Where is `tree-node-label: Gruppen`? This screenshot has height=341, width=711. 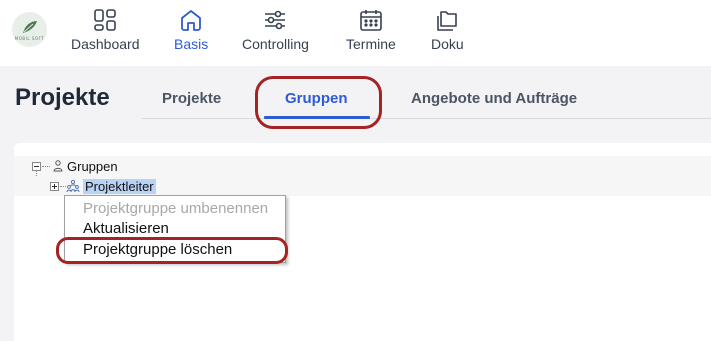
tree-node-label: Gruppen is located at coordinates (92, 166).